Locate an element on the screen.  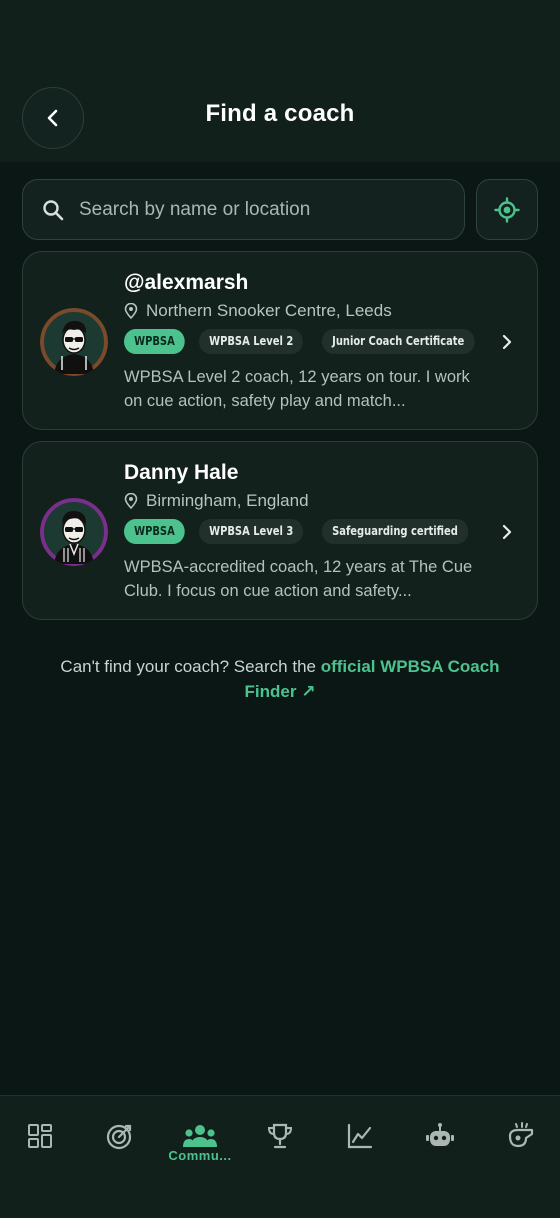
tag-badge: Junior Coach Certificate is located at coordinates (398, 341).